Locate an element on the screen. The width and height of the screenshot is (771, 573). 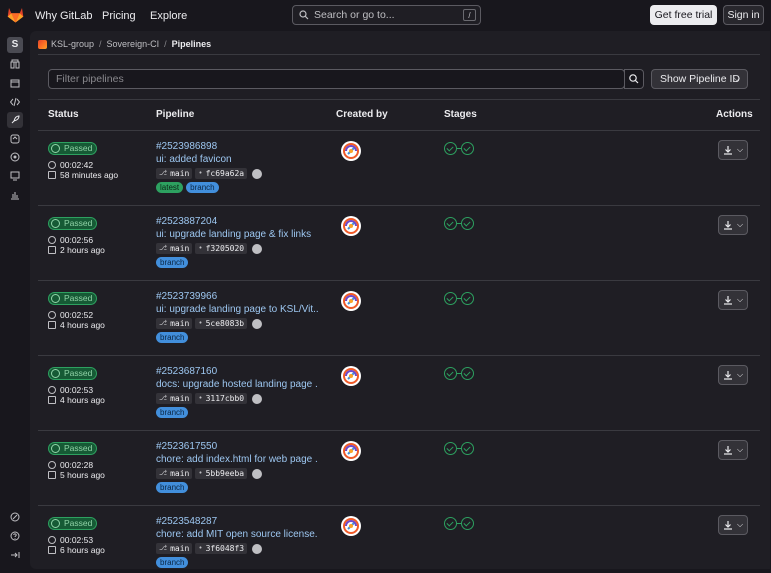
code-icon is located at coordinates (15, 102).